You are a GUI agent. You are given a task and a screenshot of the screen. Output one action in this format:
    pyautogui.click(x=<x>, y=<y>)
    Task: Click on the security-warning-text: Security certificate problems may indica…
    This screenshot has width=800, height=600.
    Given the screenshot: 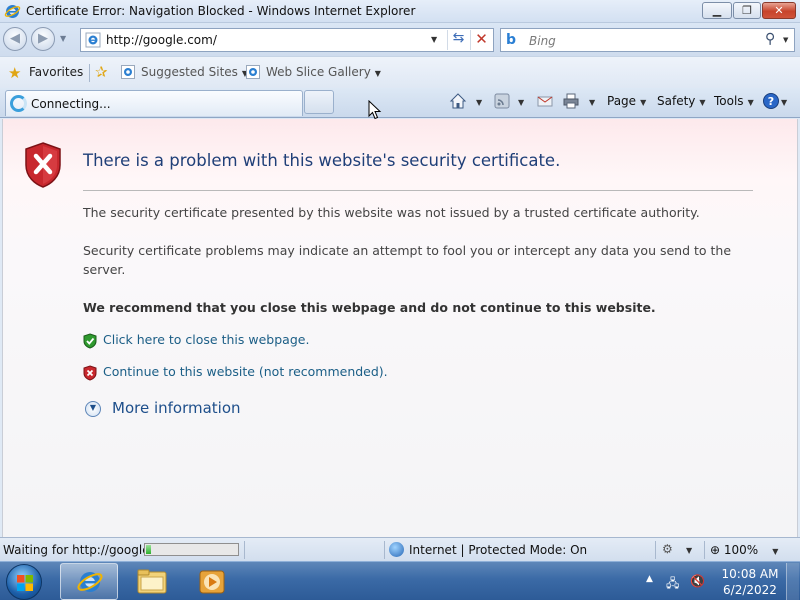 What is the action you would take?
    pyautogui.click(x=407, y=260)
    